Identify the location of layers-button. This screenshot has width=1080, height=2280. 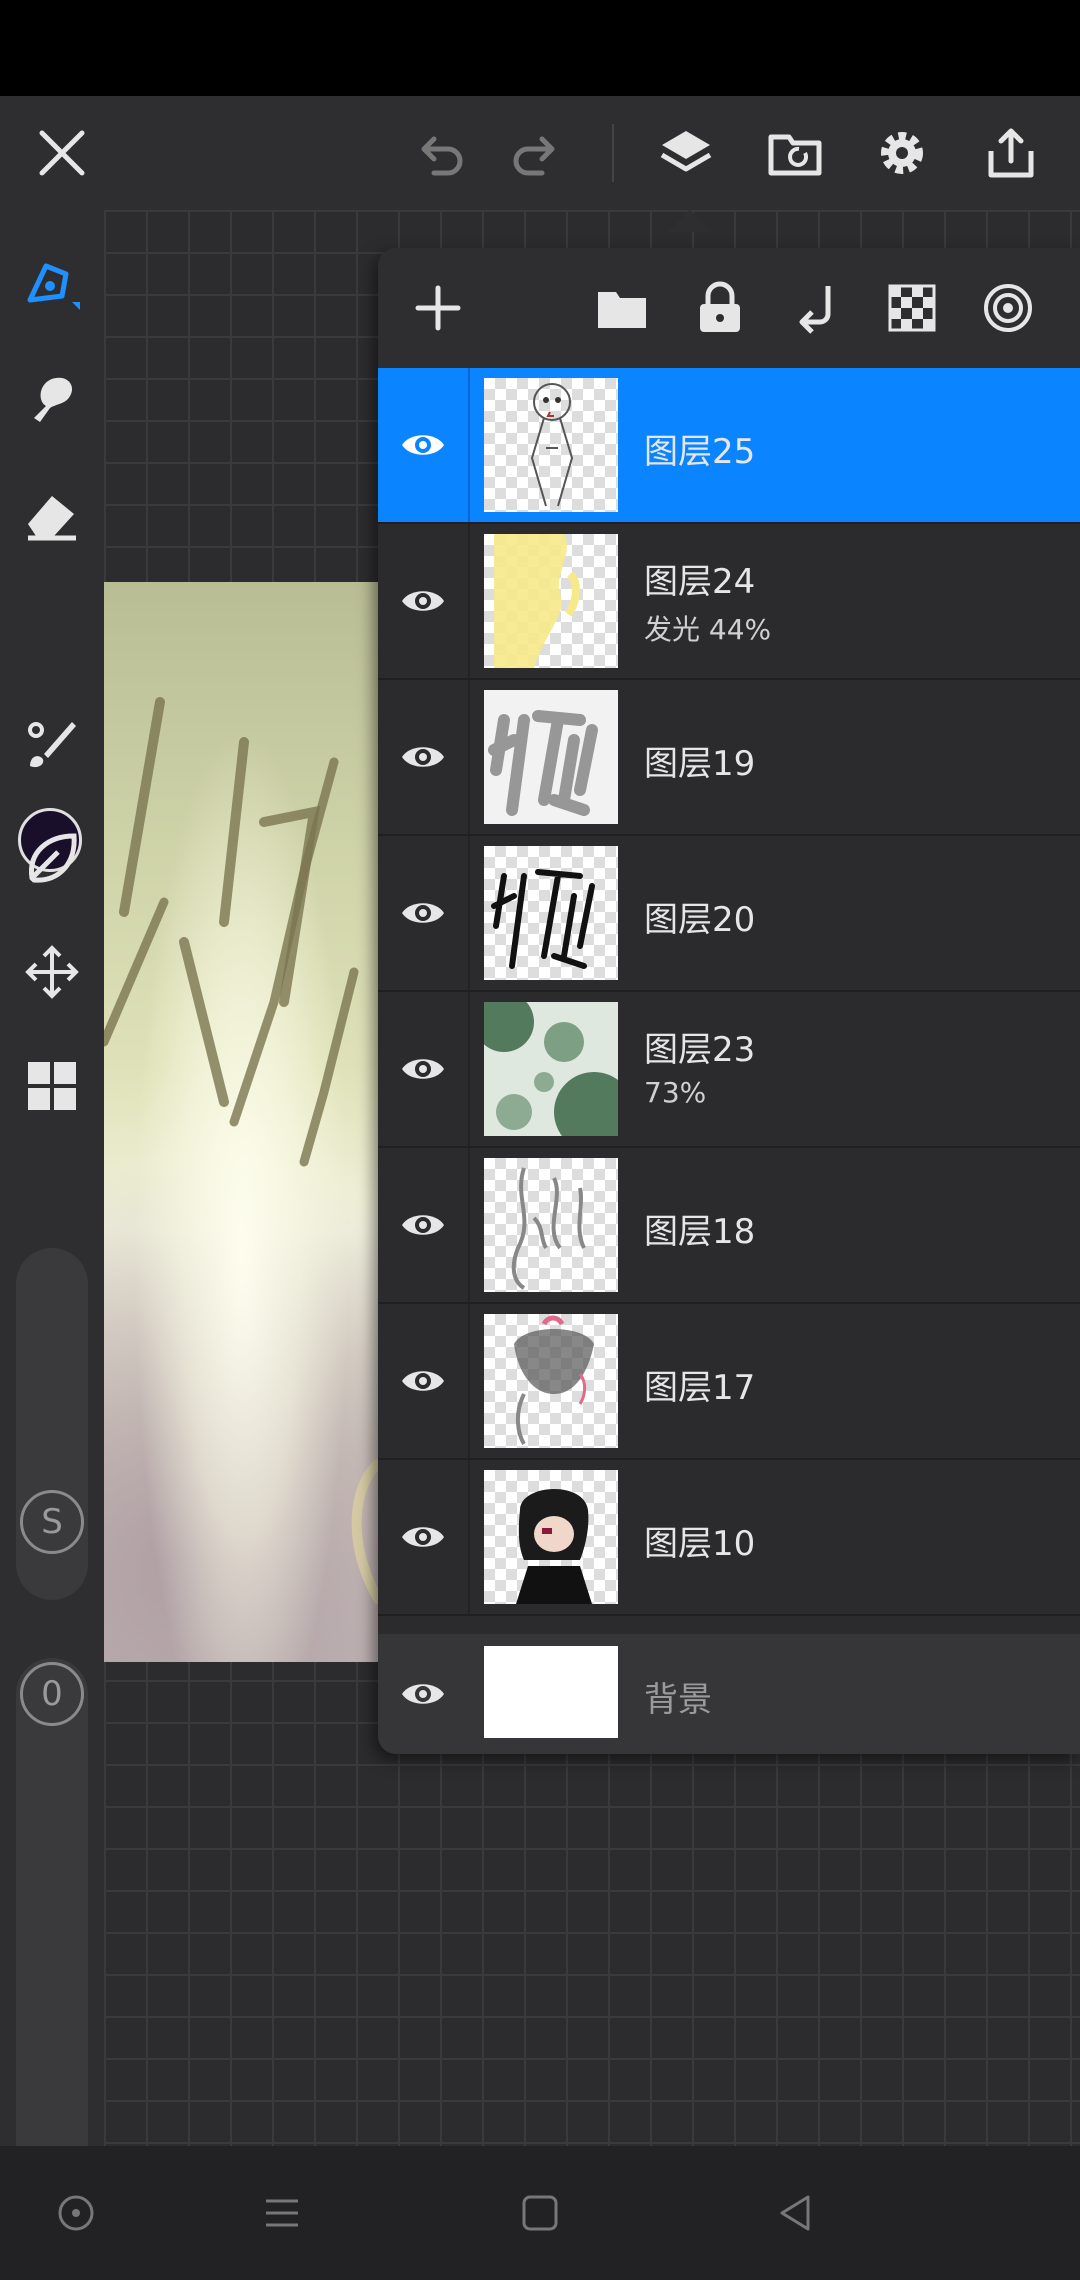
(686, 153).